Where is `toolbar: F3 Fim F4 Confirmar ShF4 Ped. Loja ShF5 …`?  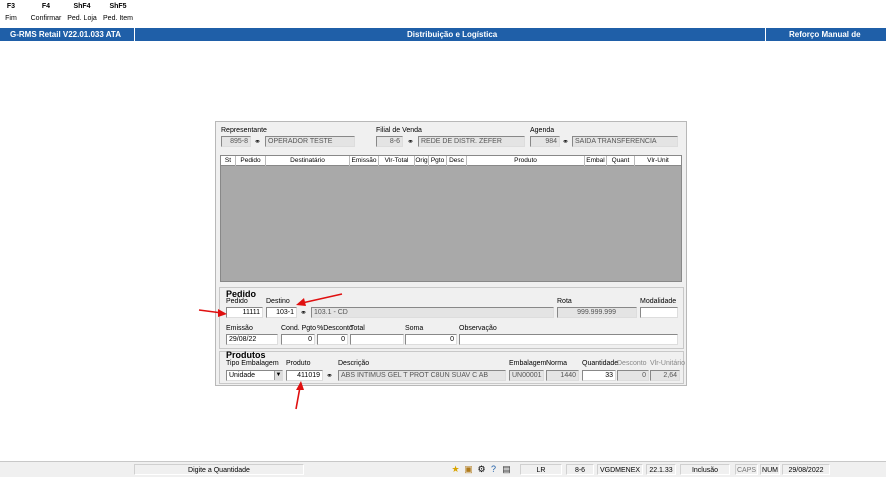 toolbar: F3 Fim F4 Confirmar ShF4 Ped. Loja ShF5 … is located at coordinates (443, 14).